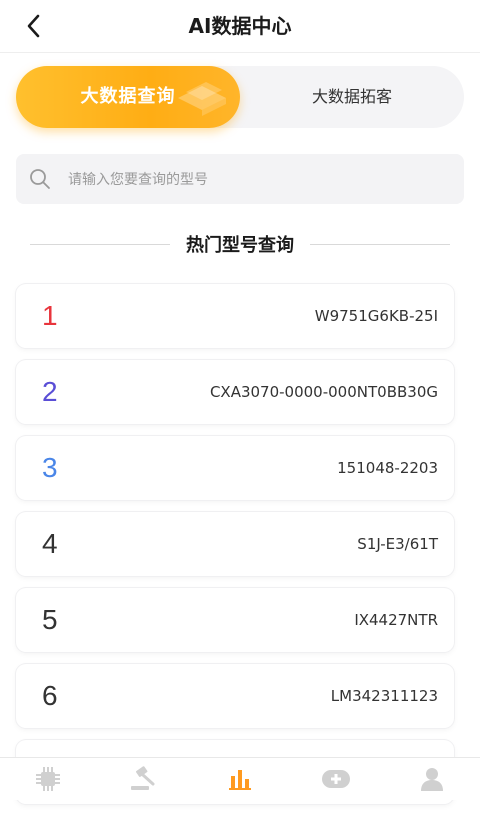 The image size is (480, 816). Describe the element at coordinates (50, 467) in the screenshot. I see `rank-number: 3` at that location.